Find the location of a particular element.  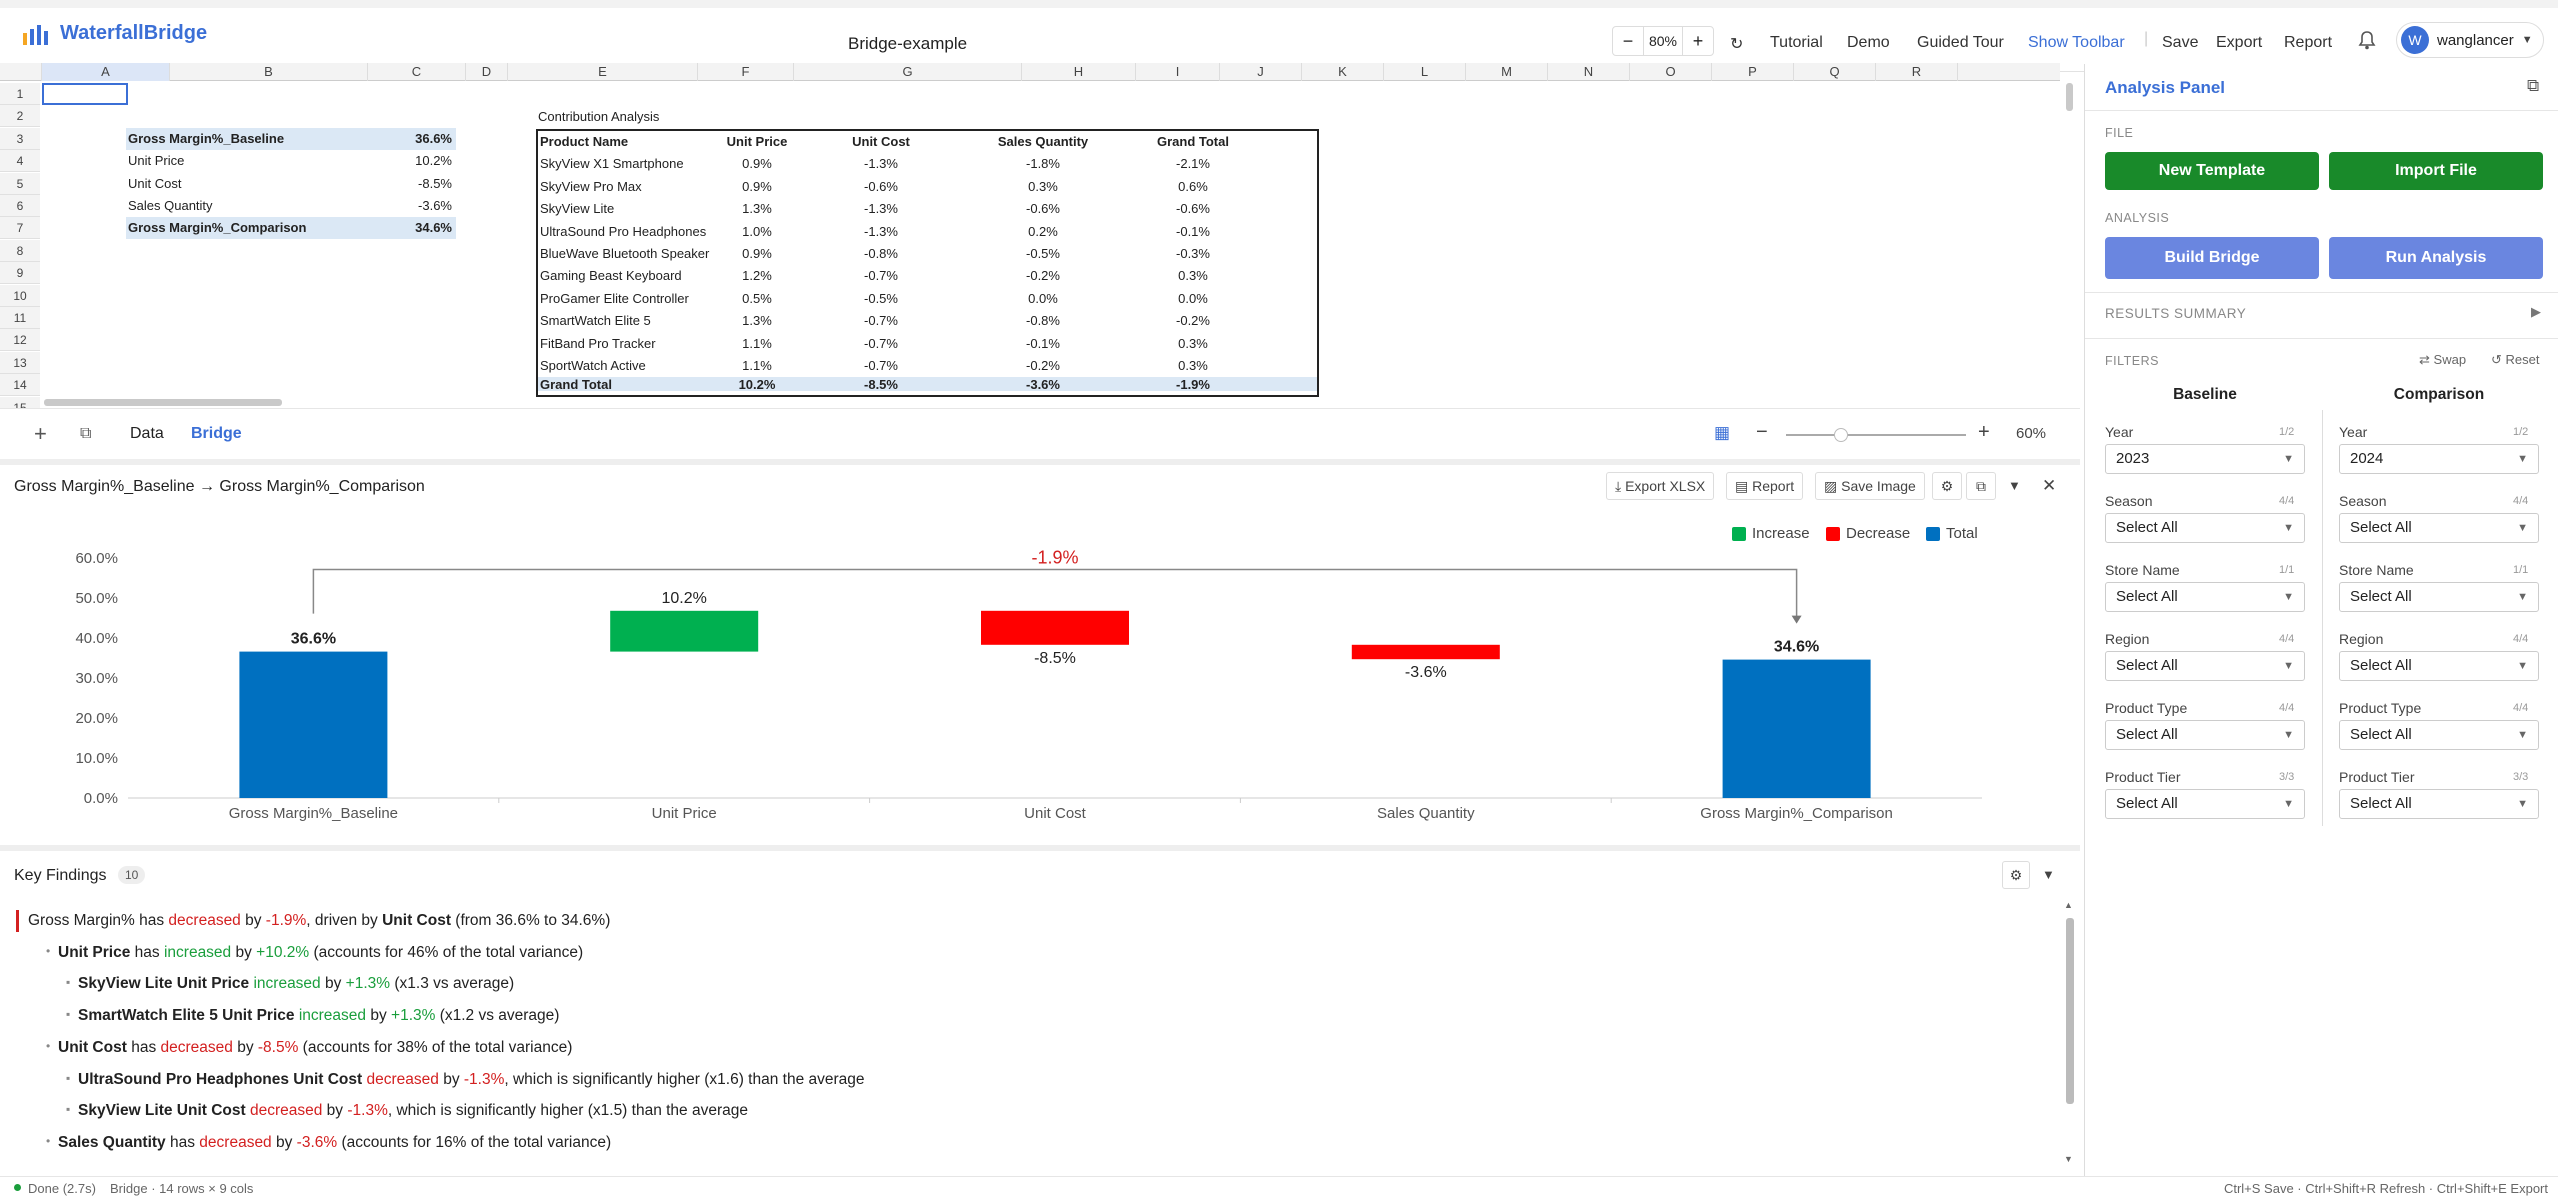

table-header-cell: Product Name is located at coordinates (584, 142).